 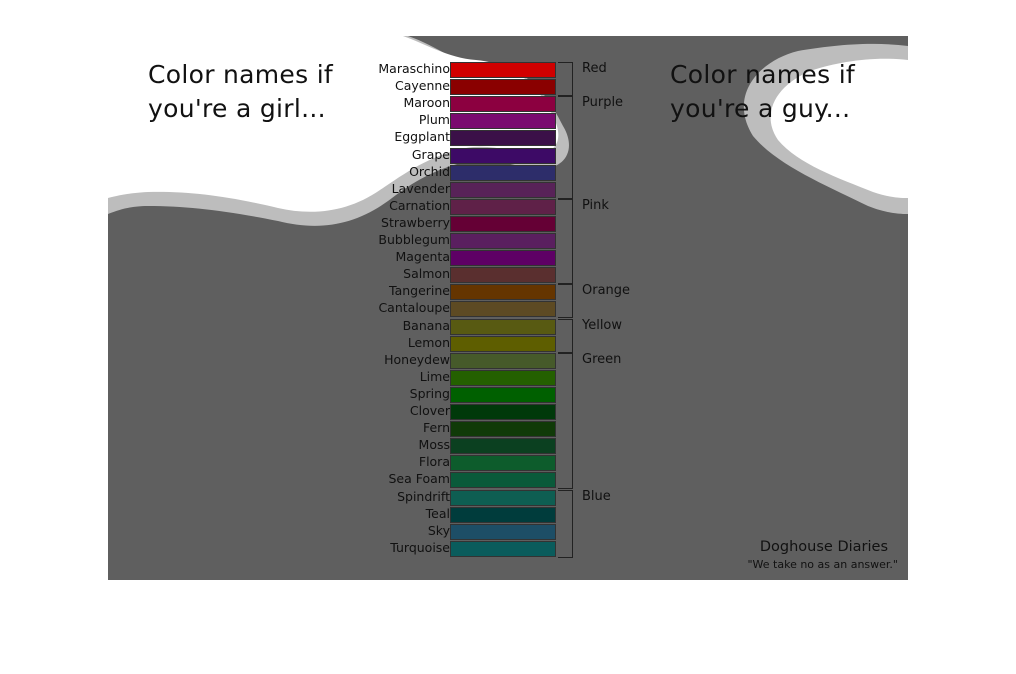 What do you see at coordinates (436, 428) in the screenshot?
I see `color-name-label: Fern` at bounding box center [436, 428].